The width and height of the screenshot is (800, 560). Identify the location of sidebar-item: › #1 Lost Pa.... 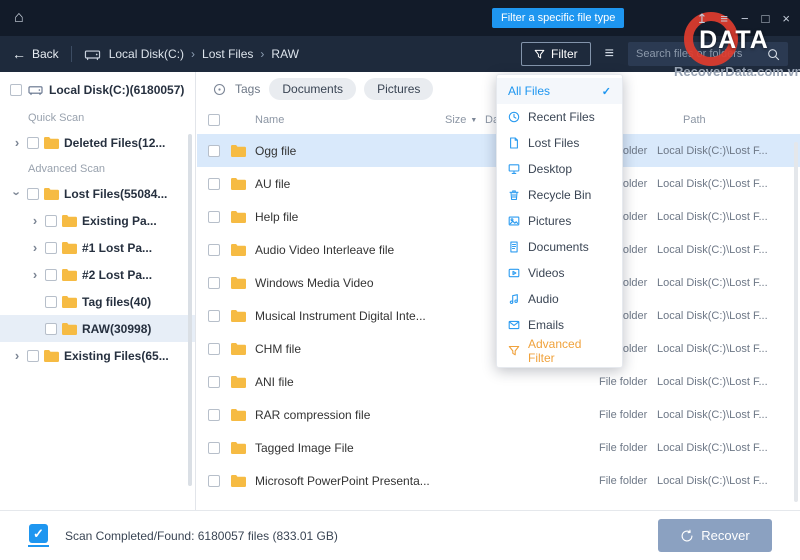
(97, 247).